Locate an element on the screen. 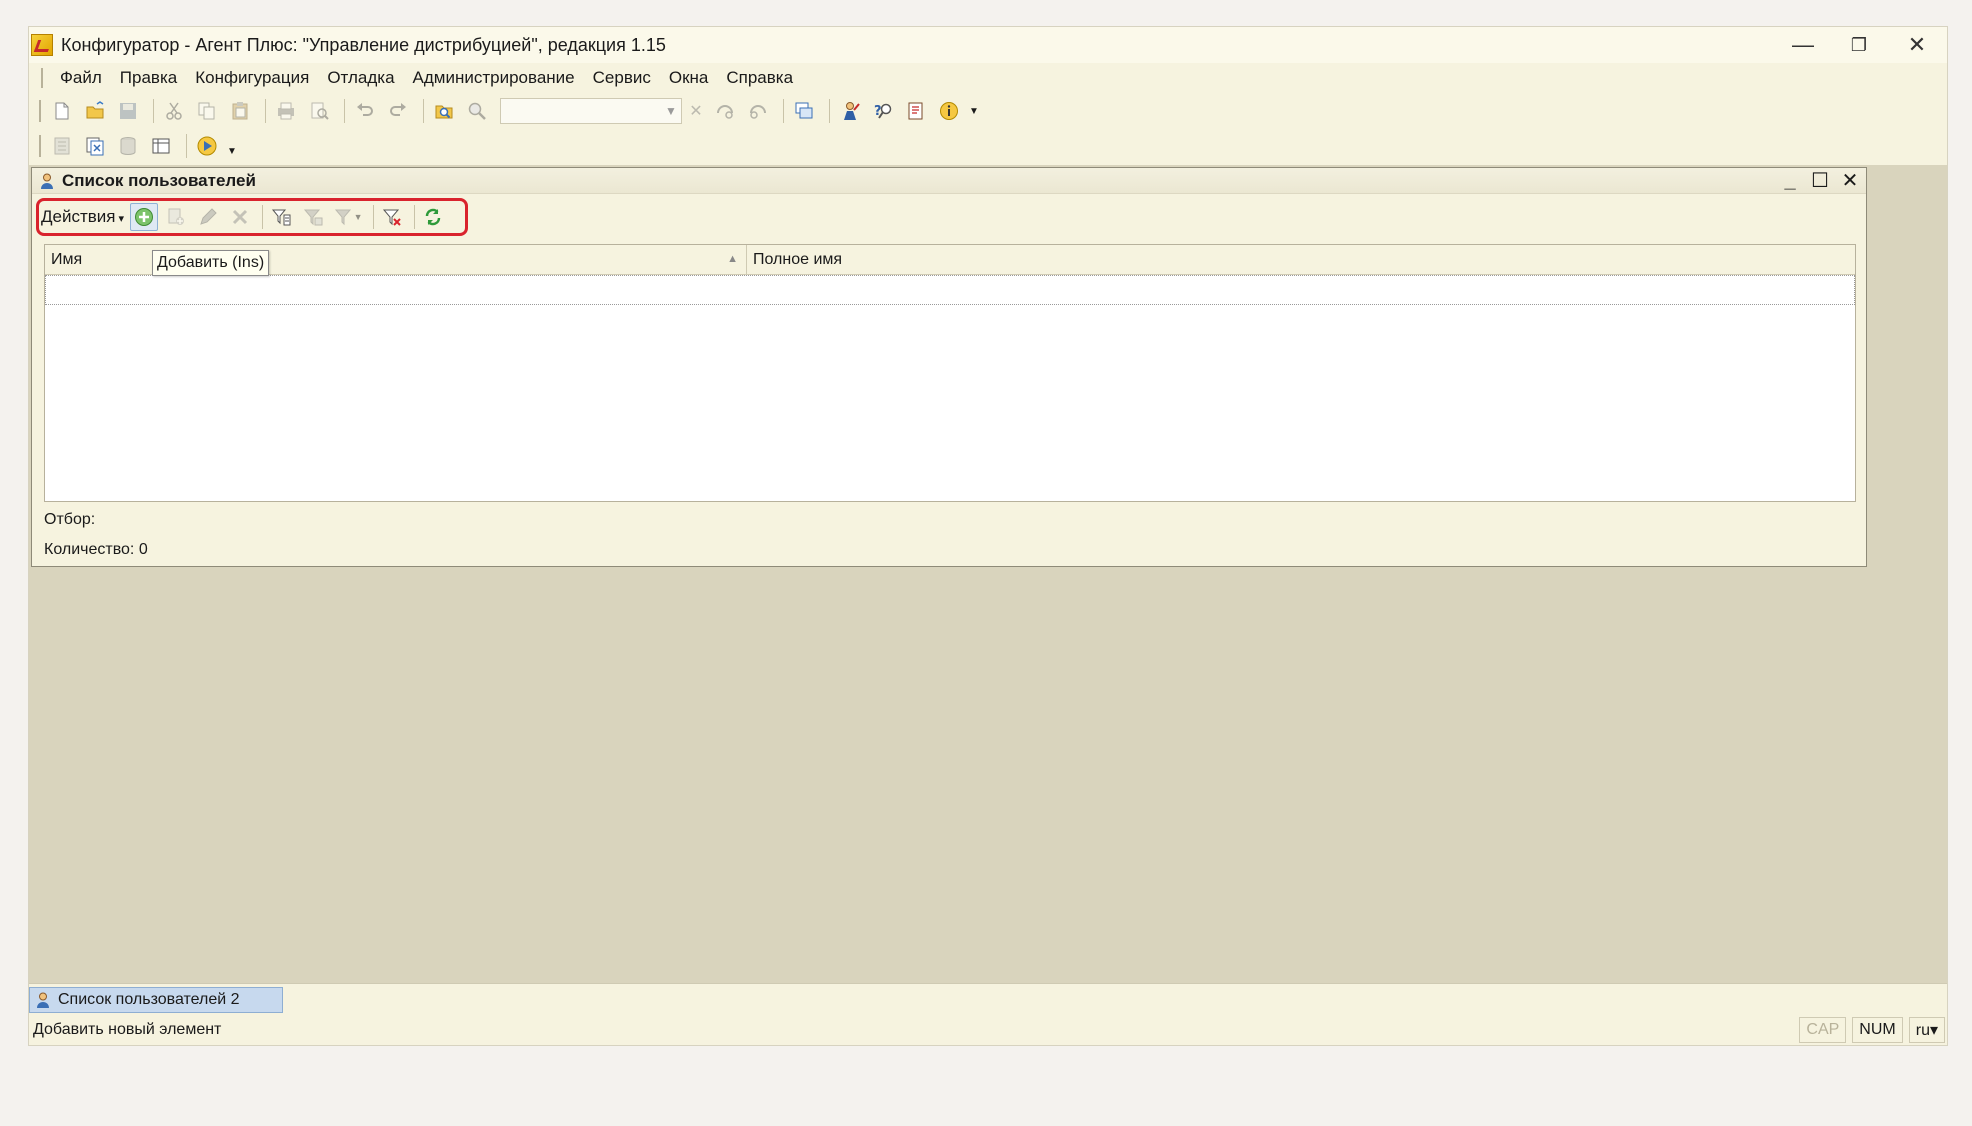 Image resolution: width=1972 pixels, height=1126 pixels. pencil-icon is located at coordinates (208, 216).